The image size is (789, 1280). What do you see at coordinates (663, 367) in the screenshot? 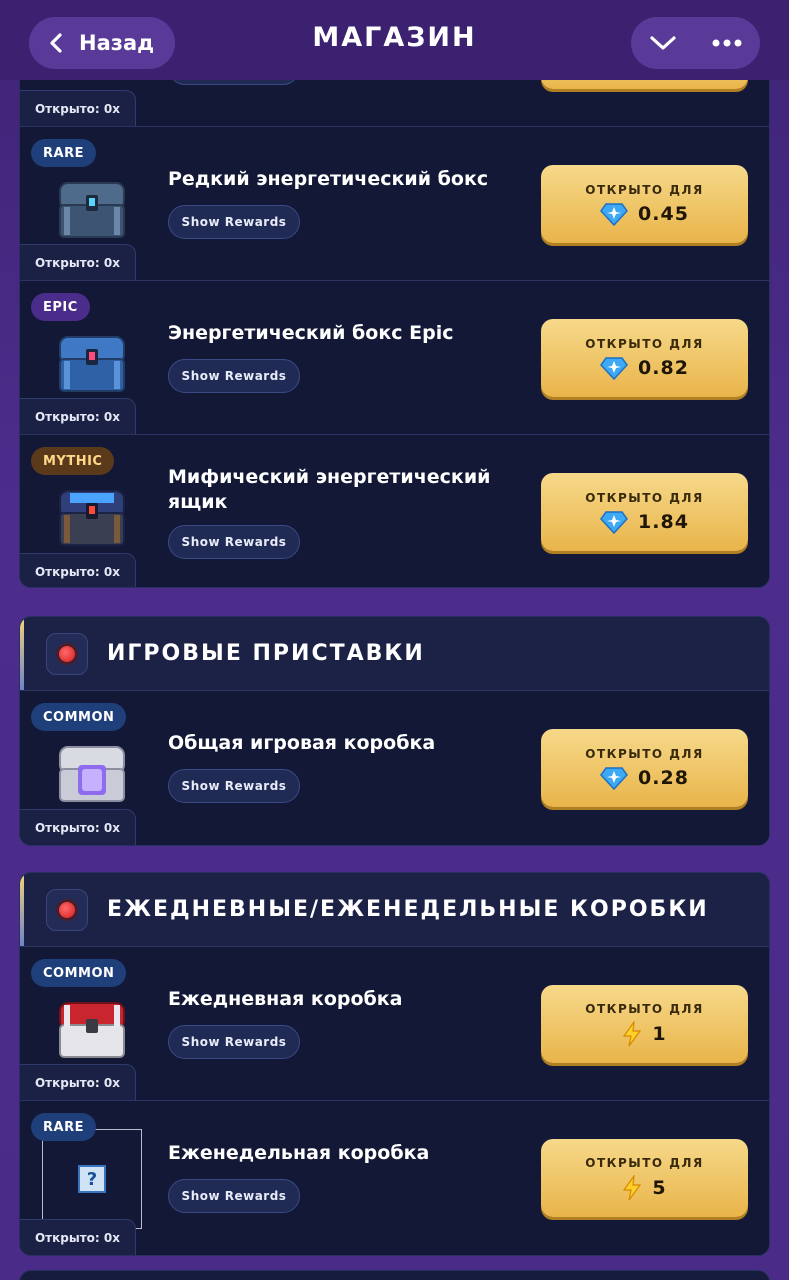
I see `price-value: 0.82` at bounding box center [663, 367].